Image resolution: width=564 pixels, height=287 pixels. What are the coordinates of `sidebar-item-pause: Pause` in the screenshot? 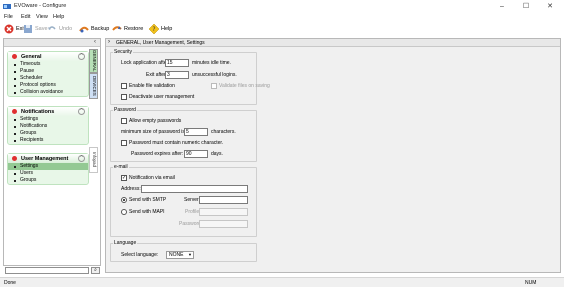 It's located at (48, 71).